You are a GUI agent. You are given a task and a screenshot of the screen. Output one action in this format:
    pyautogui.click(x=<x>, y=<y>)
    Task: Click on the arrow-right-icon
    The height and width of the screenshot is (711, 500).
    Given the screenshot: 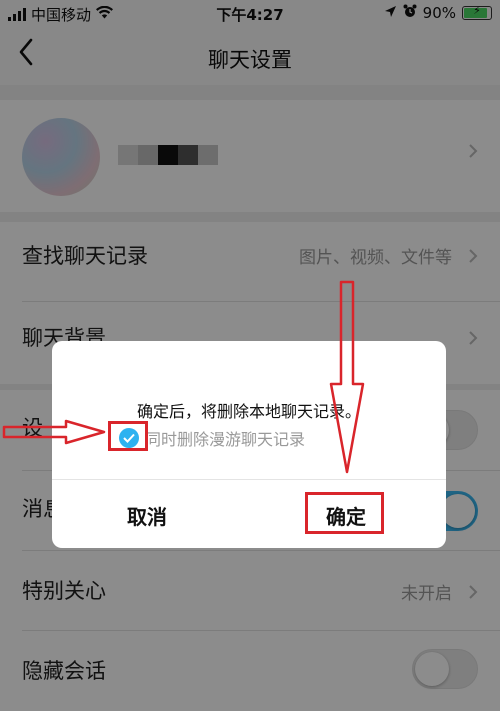 What is the action you would take?
    pyautogui.click(x=54, y=432)
    